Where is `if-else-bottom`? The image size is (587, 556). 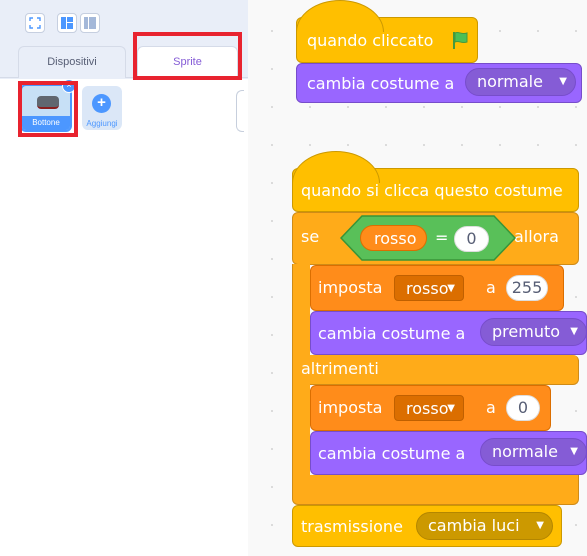
if-else-bottom is located at coordinates (435, 490).